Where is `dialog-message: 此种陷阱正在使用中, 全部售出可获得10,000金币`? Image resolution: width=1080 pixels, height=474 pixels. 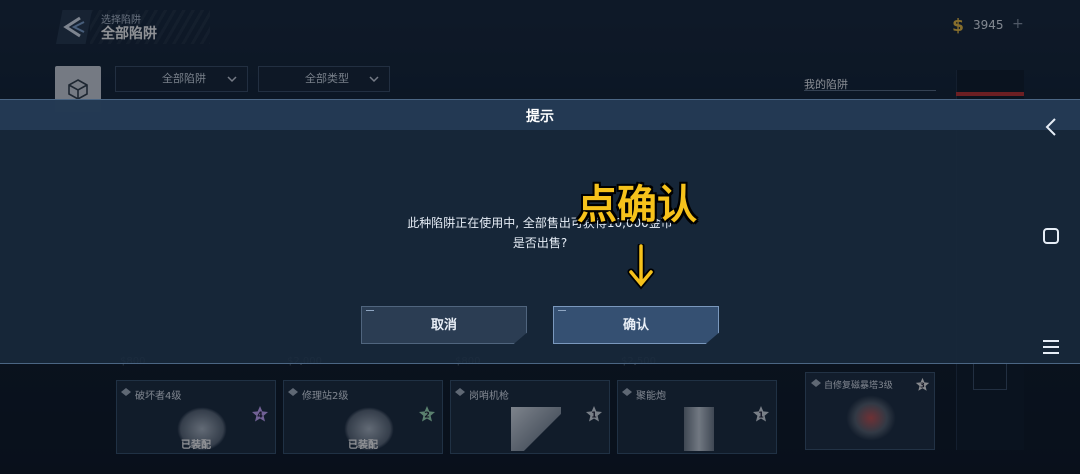
dialog-message: 此种陷阱正在使用中, 全部售出可获得10,000金币 is located at coordinates (540, 223).